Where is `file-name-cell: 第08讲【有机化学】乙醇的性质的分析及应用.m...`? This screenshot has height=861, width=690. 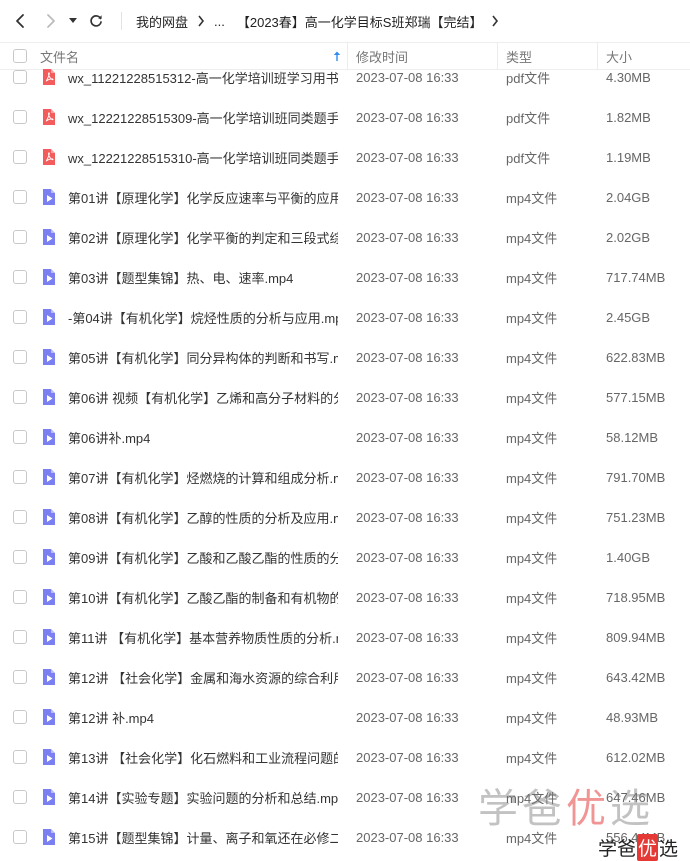 file-name-cell: 第08讲【有机化学】乙醇的性质的分析及应用.m... is located at coordinates (193, 517).